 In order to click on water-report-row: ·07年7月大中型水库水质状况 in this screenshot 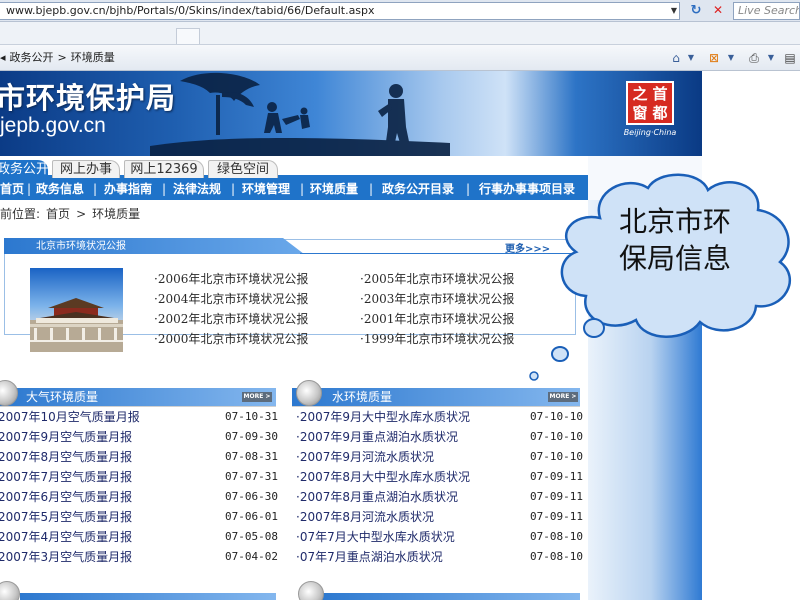, I will do `click(375, 537)`.